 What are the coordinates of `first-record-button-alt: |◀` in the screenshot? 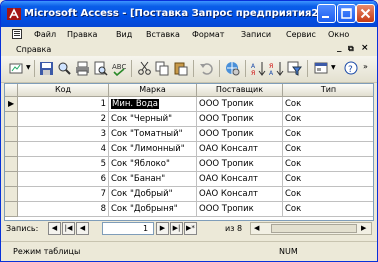 It's located at (68, 228).